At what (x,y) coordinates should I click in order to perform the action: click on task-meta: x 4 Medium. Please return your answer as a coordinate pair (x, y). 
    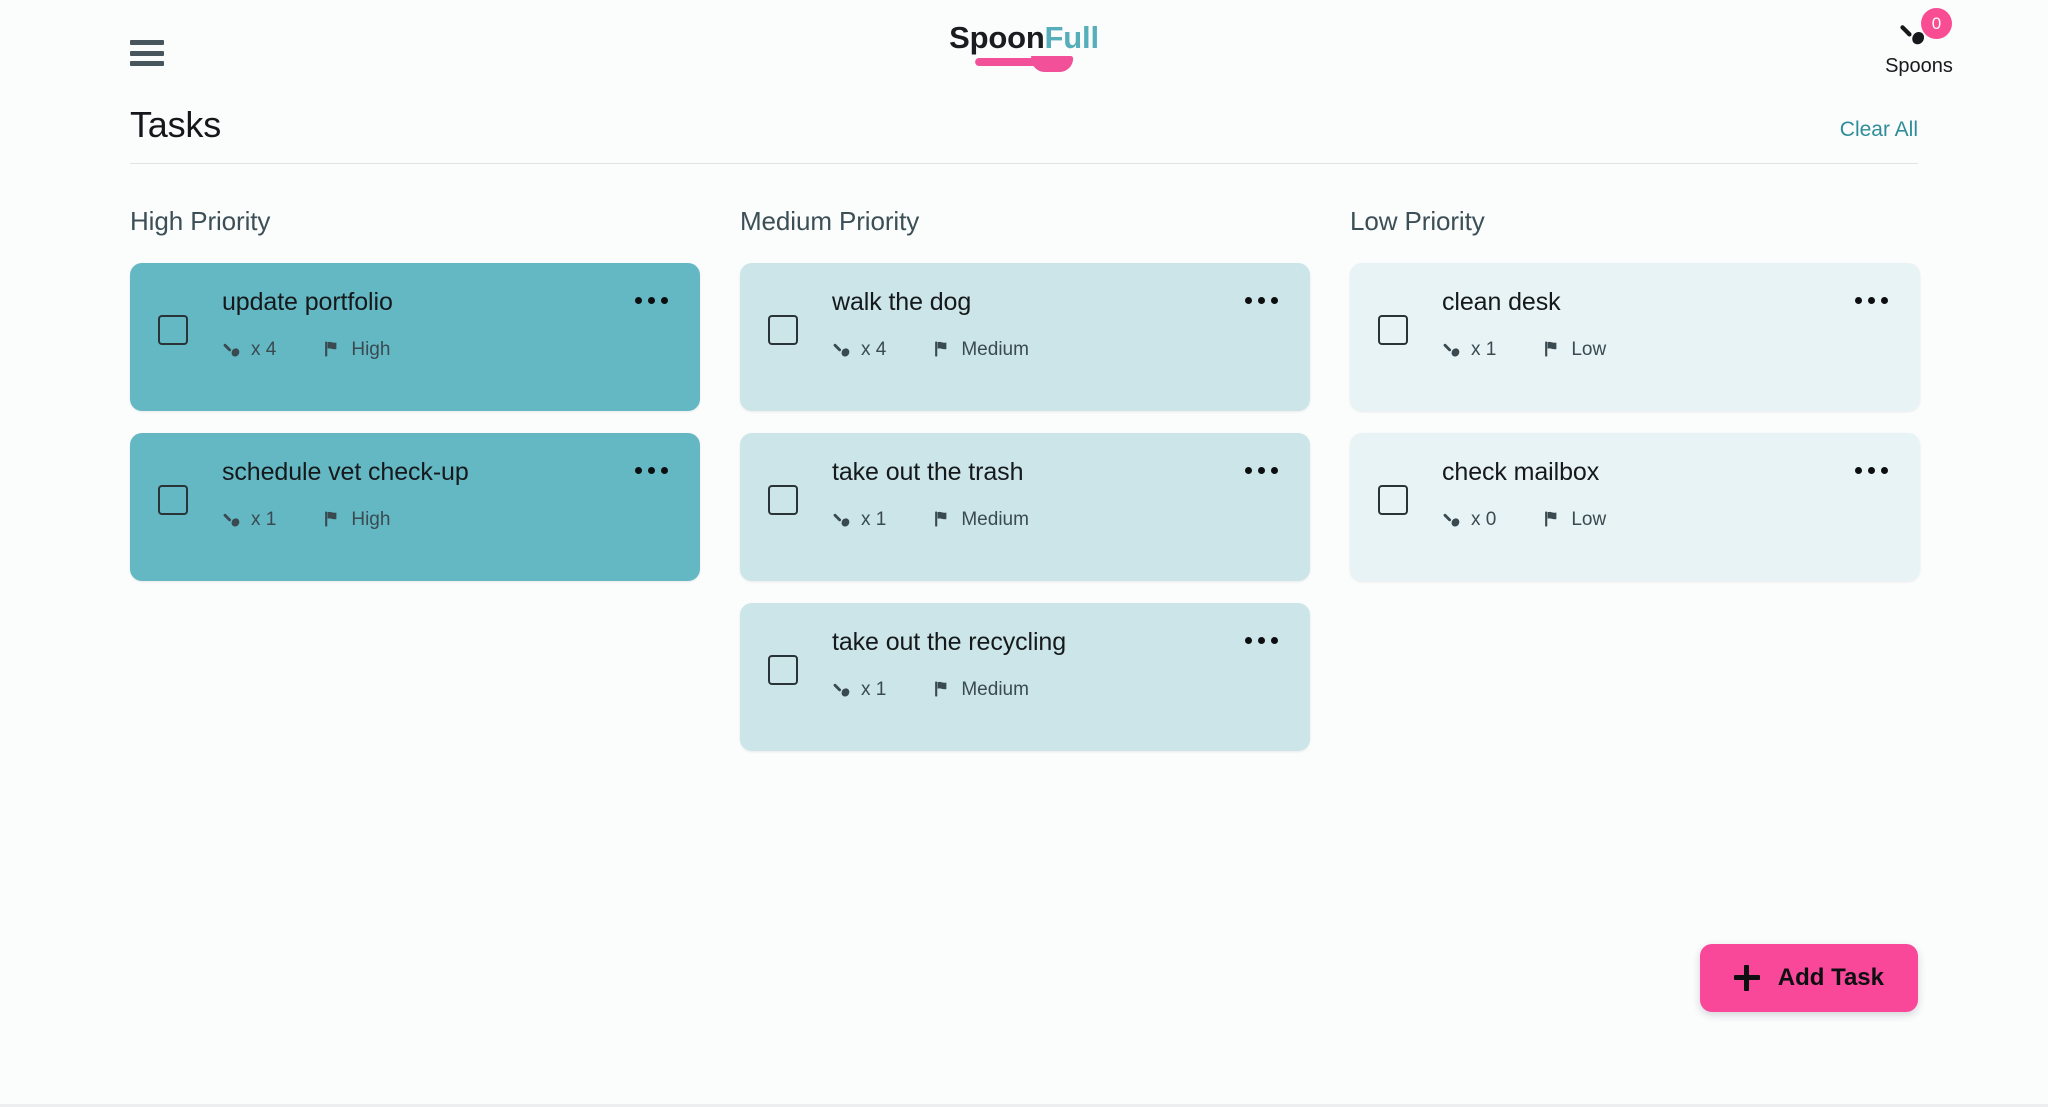
    Looking at the image, I should click on (1057, 349).